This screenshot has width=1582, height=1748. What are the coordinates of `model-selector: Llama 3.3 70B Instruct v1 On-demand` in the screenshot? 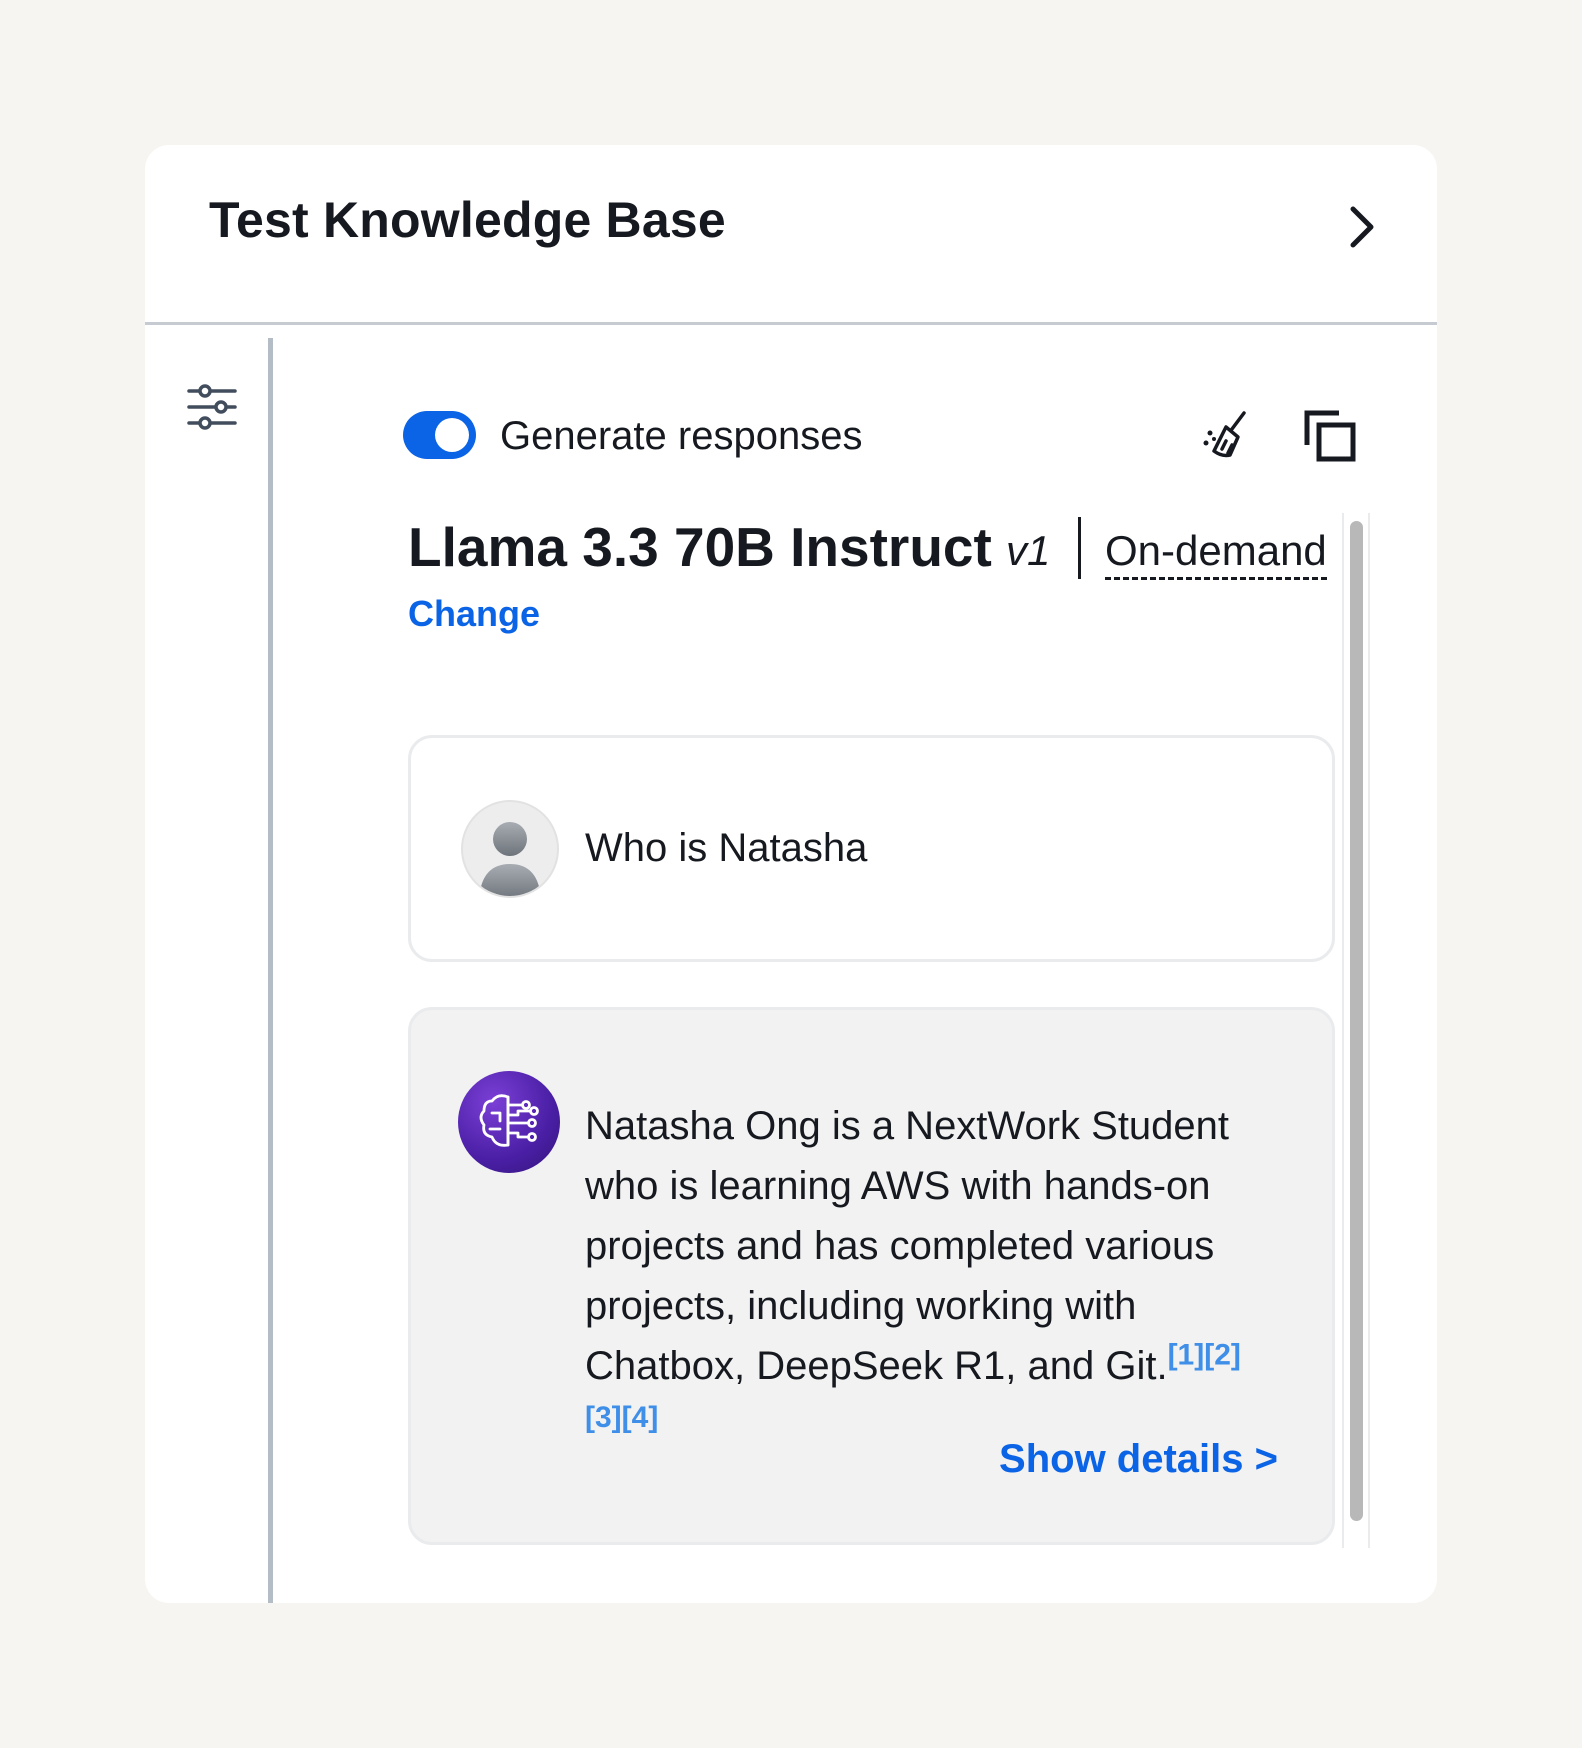 It's located at (867, 551).